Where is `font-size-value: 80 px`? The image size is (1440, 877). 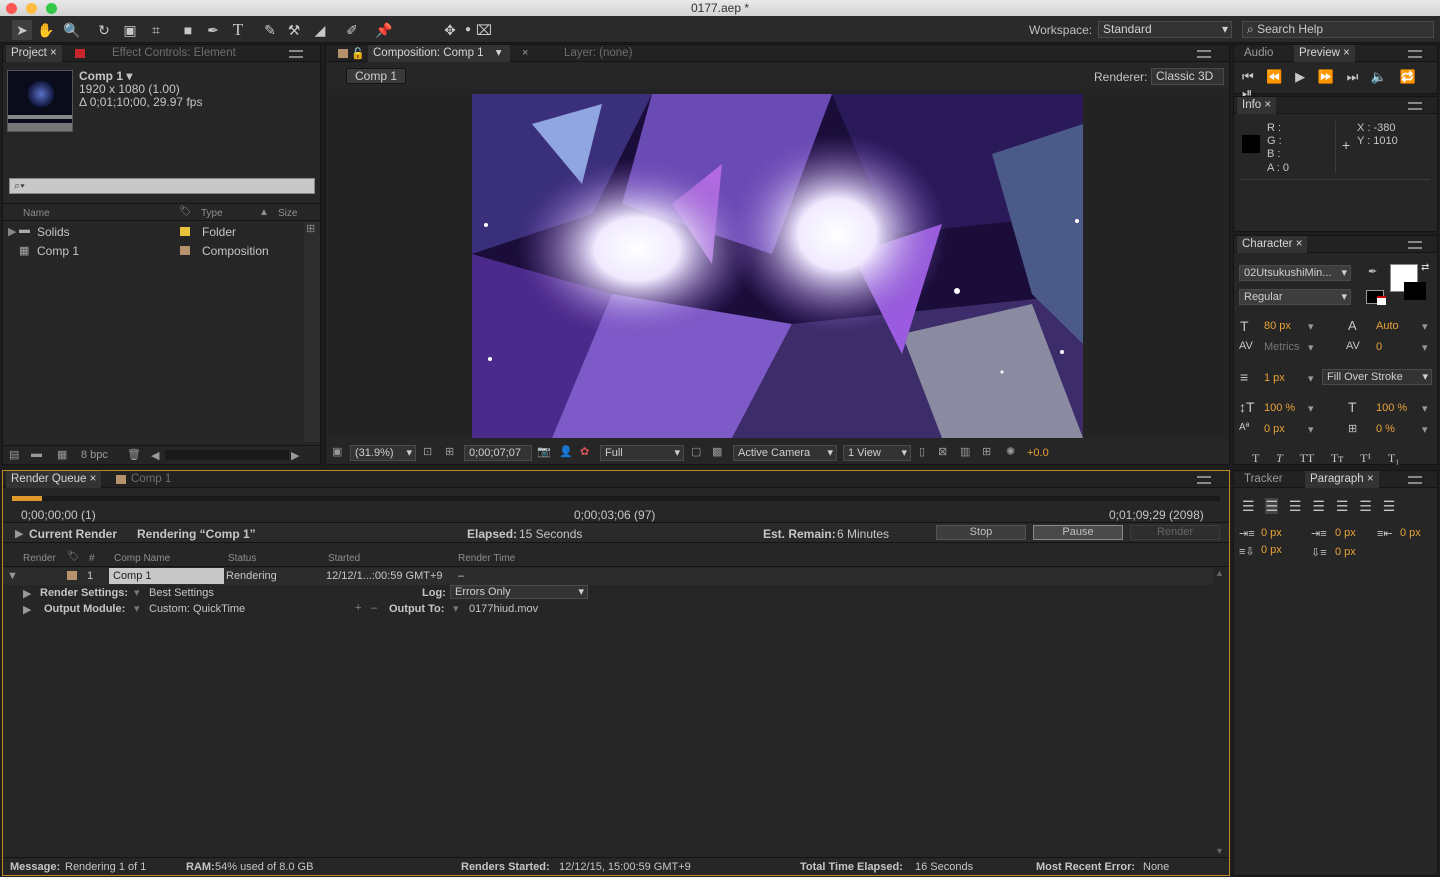
font-size-value: 80 px is located at coordinates (1277, 326).